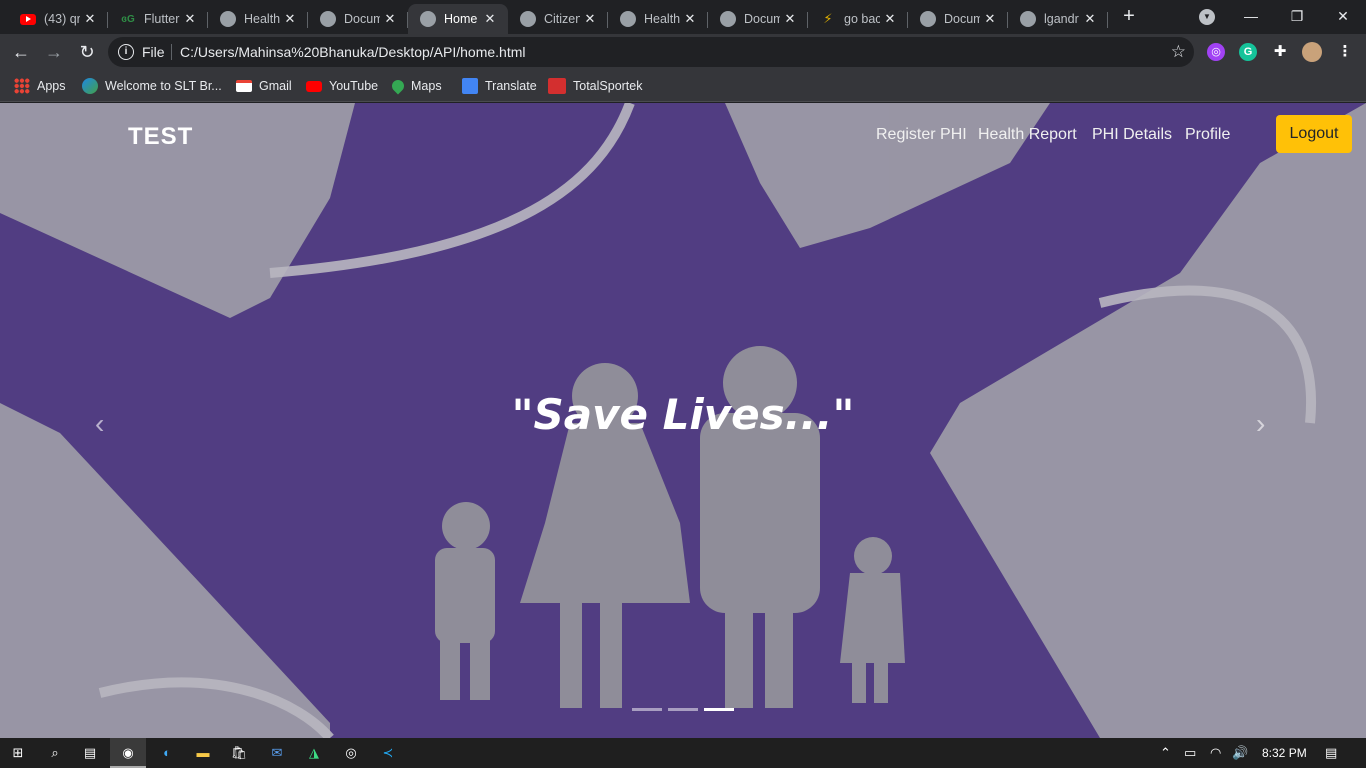 The height and width of the screenshot is (768, 1366). Describe the element at coordinates (1343, 16) in the screenshot. I see `close-window-icon: ✕` at that location.